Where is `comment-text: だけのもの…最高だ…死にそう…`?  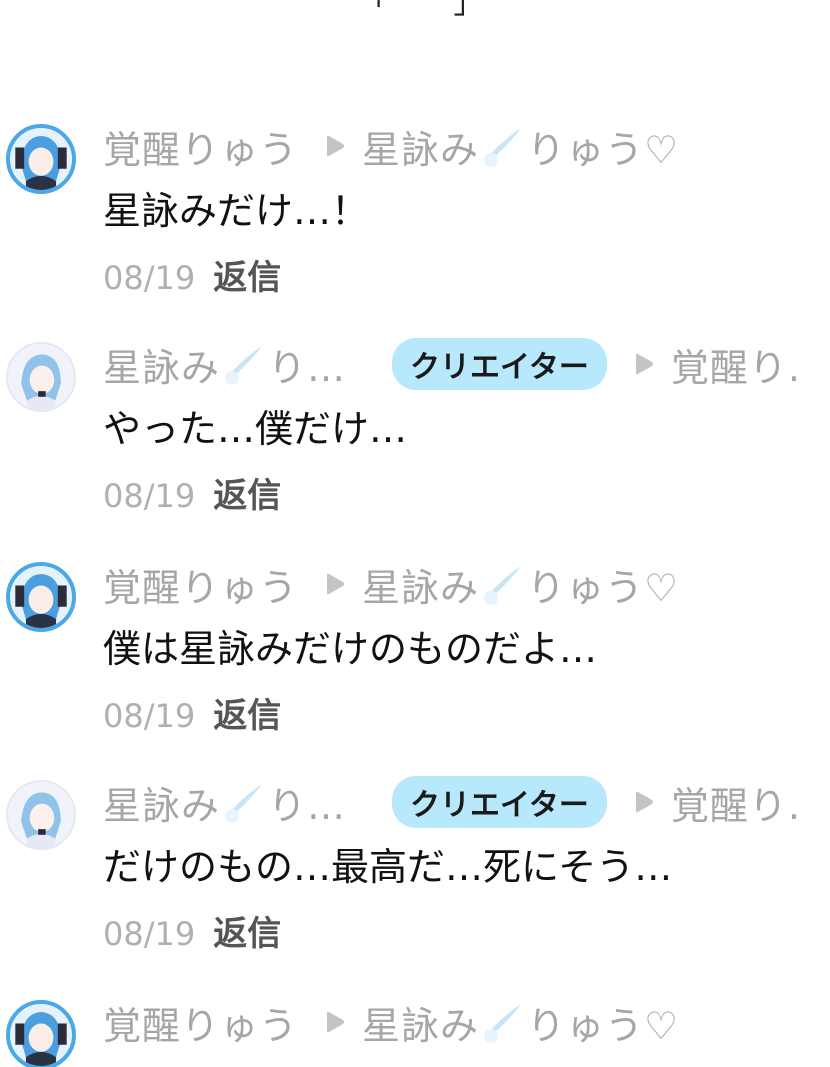 comment-text: だけのもの…最高だ…死にそう… is located at coordinates (388, 867).